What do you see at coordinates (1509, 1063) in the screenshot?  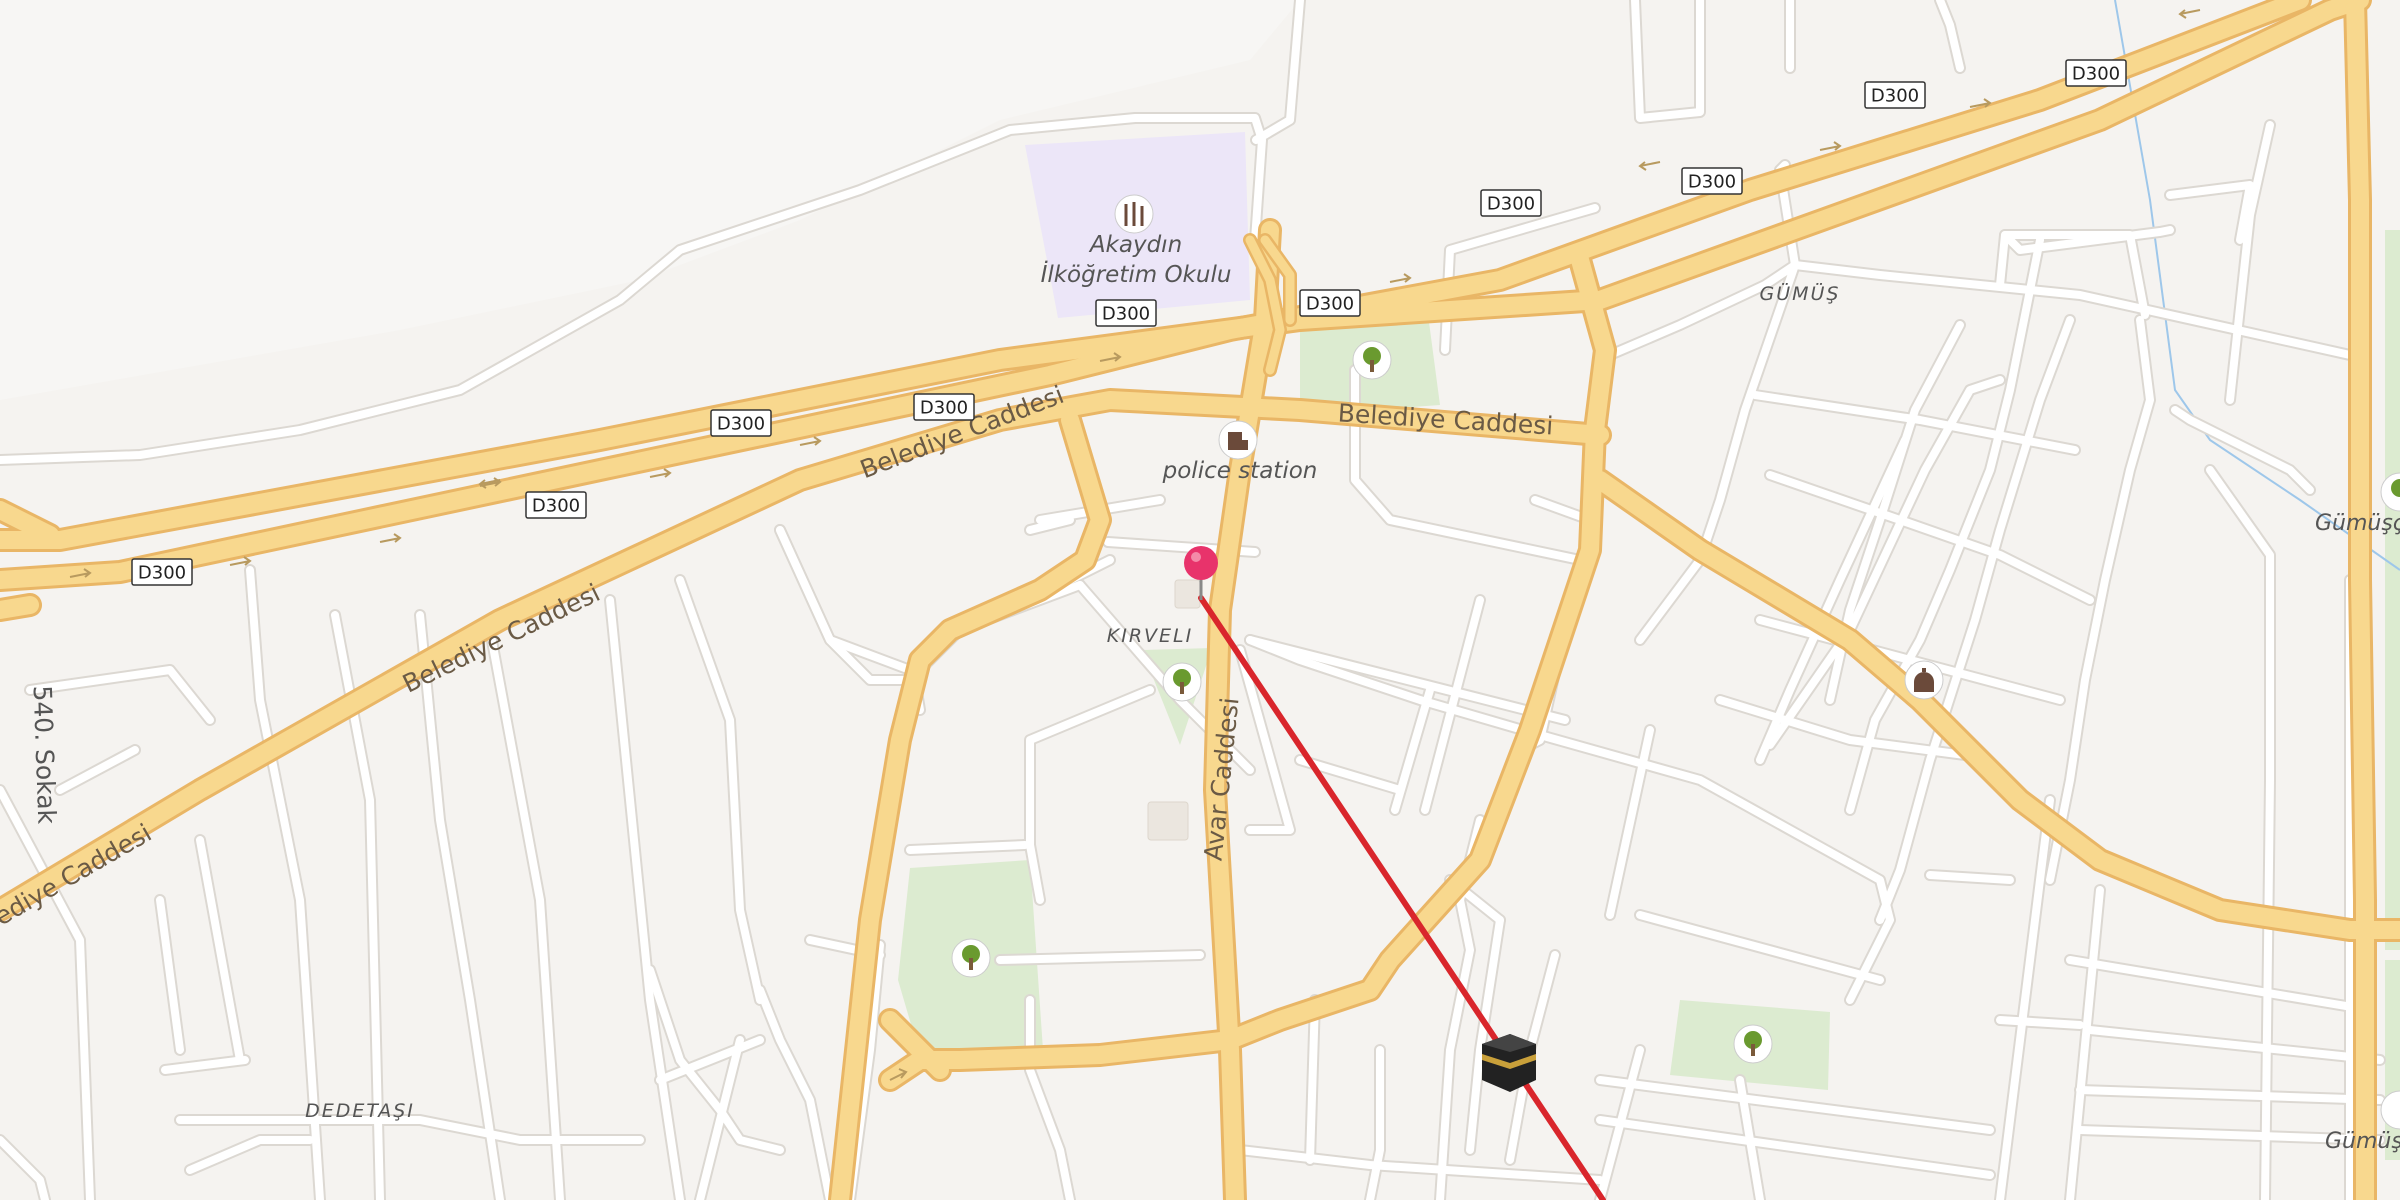 I see `kaaba-poi` at bounding box center [1509, 1063].